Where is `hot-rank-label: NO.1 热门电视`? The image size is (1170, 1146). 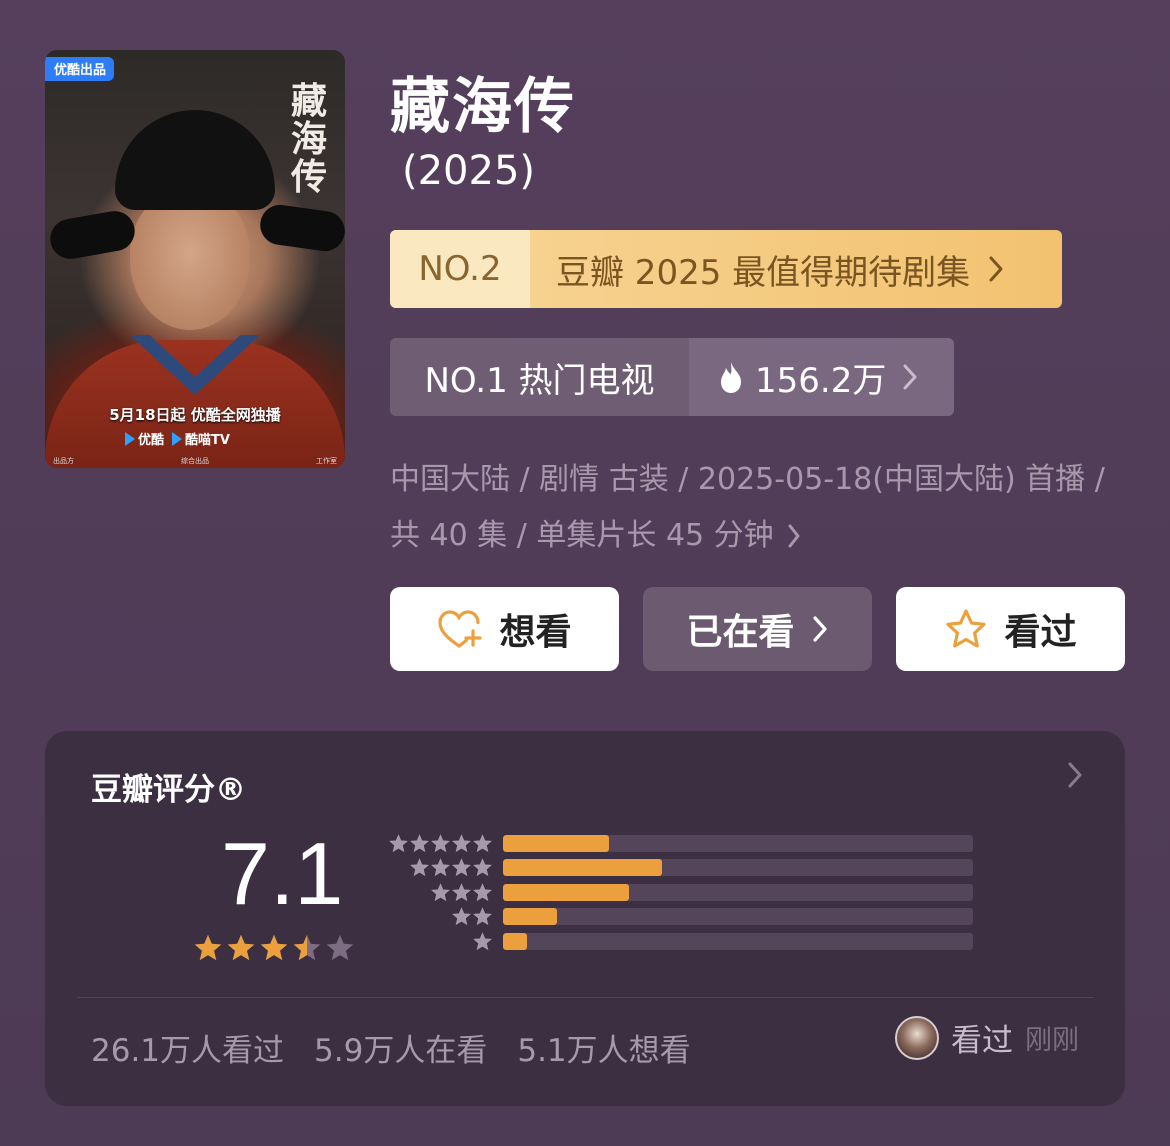
hot-rank-label: NO.1 热门电视 is located at coordinates (539, 377).